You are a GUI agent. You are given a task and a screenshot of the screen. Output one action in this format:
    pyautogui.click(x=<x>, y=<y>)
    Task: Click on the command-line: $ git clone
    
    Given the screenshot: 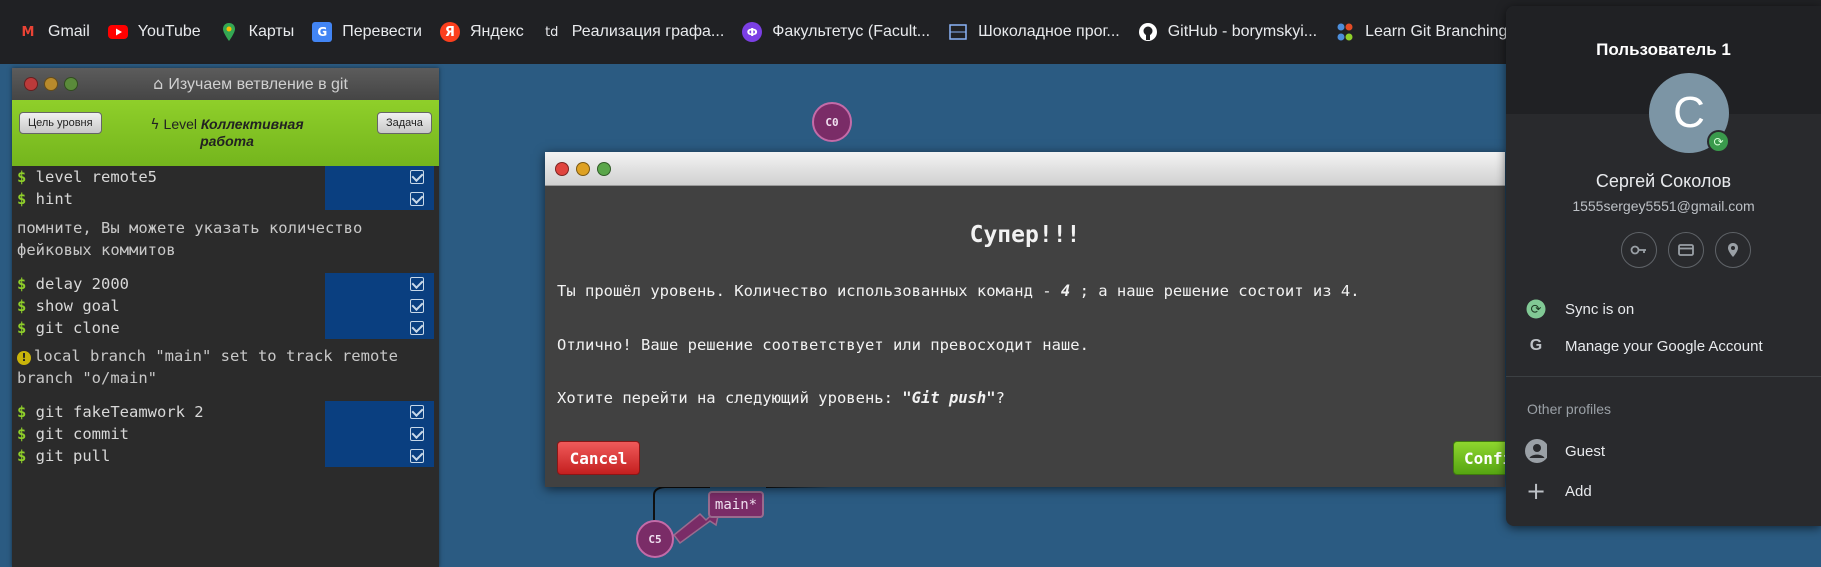 What is the action you would take?
    pyautogui.click(x=68, y=328)
    